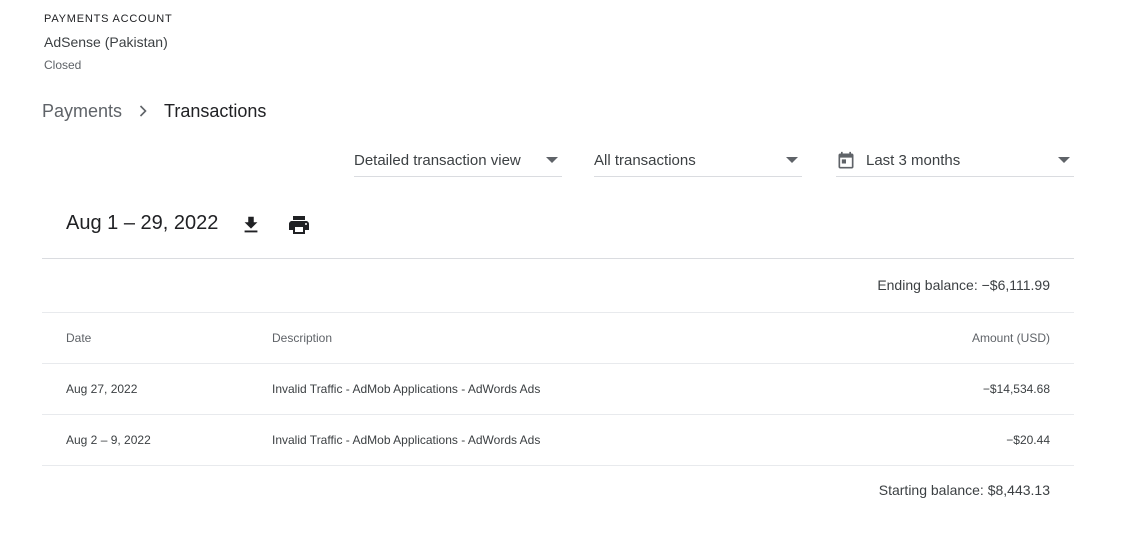  Describe the element at coordinates (437, 160) in the screenshot. I see `transaction-view-value: Detailed transaction view` at that location.